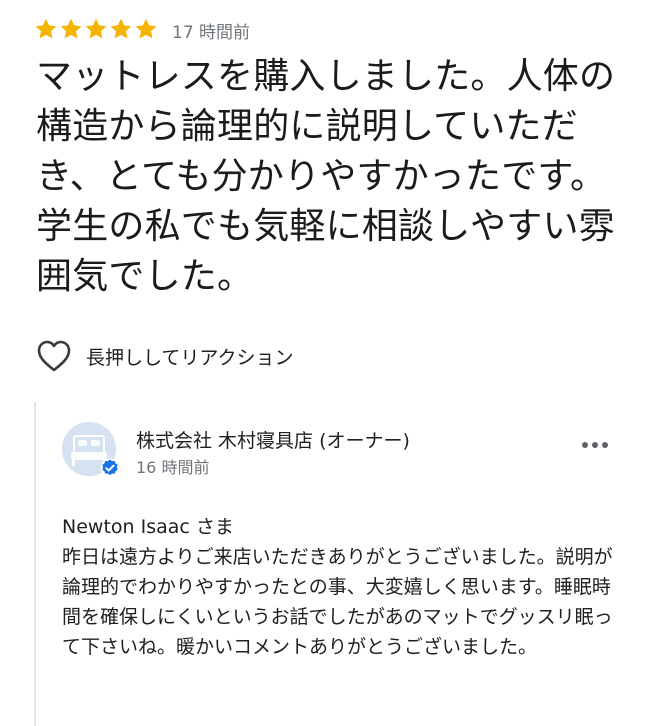 This screenshot has width=650, height=726. I want to click on review-time-ago: 17 時間前, so click(211, 32).